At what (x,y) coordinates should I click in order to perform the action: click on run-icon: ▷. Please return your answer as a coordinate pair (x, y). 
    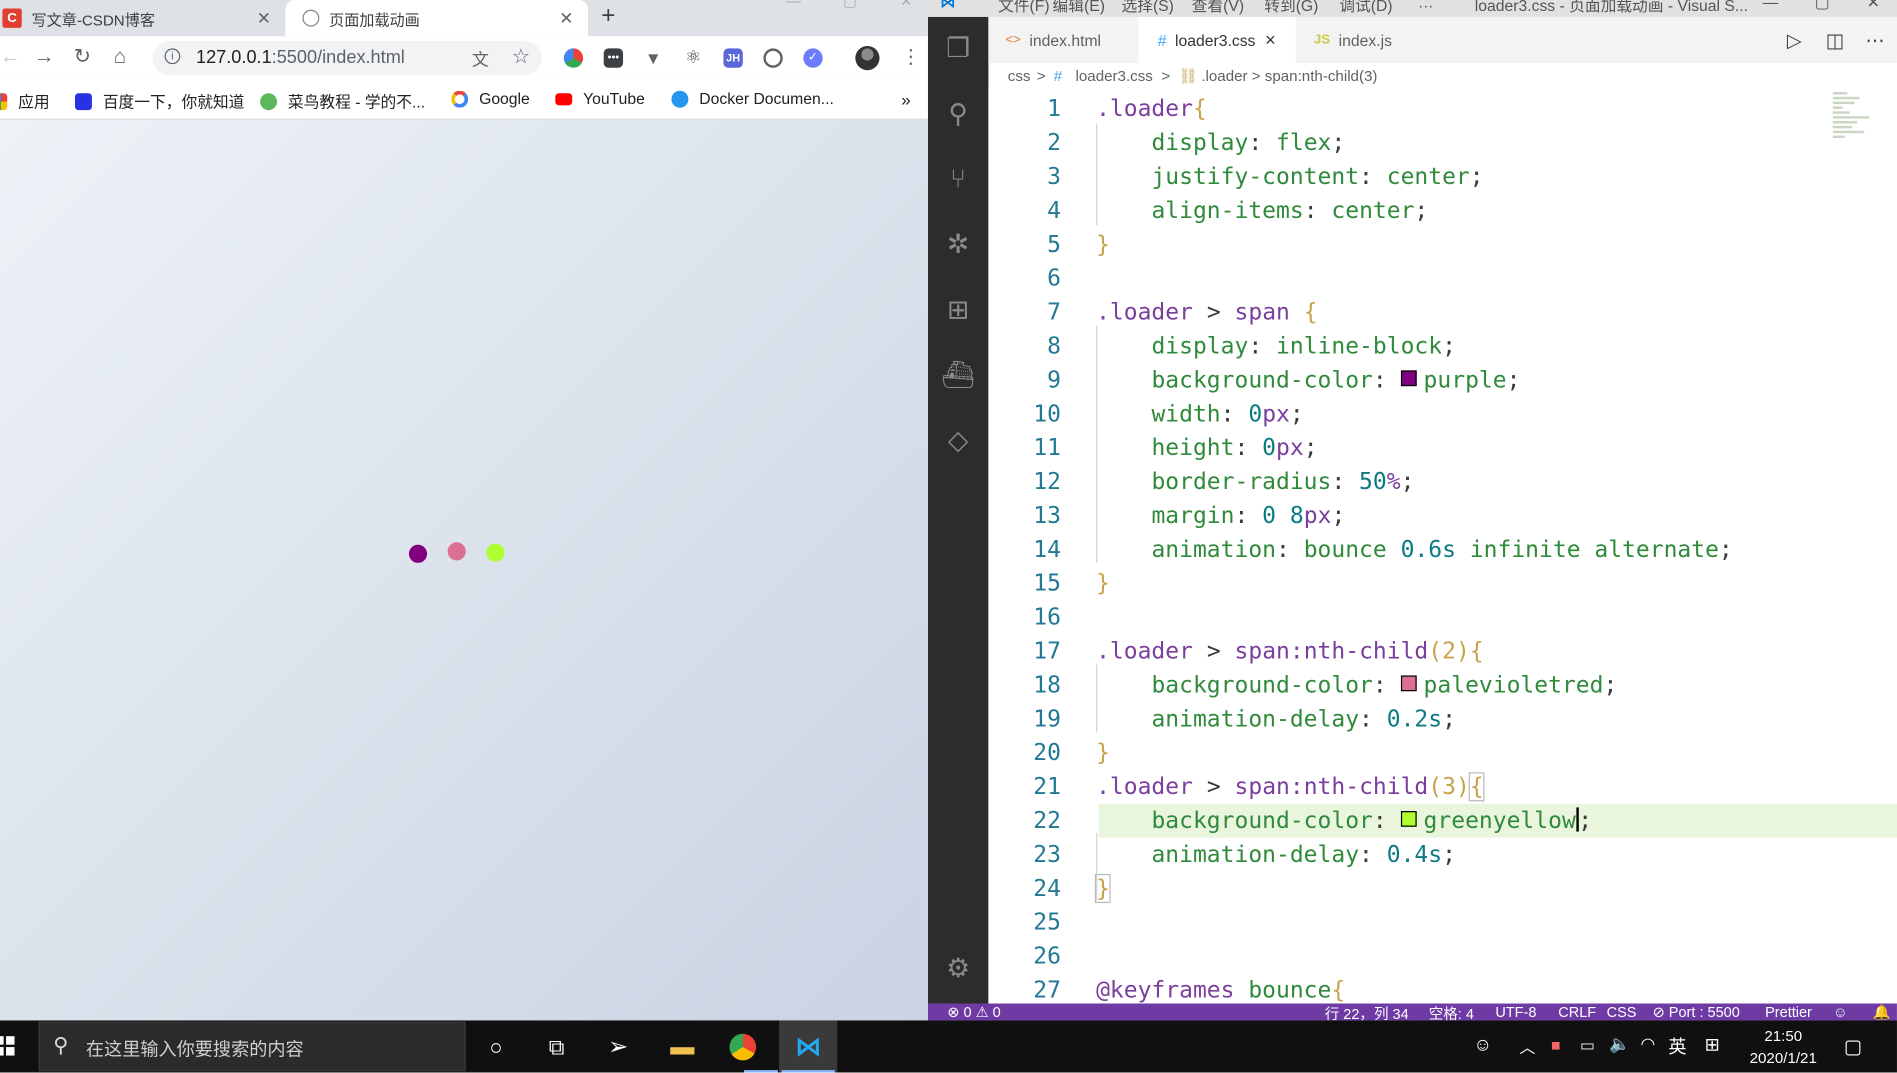
    Looking at the image, I should click on (1794, 41).